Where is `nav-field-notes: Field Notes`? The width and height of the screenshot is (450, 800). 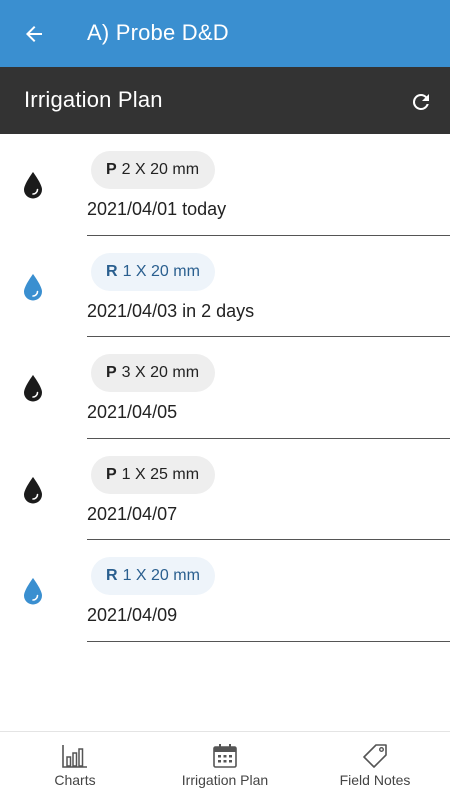
nav-field-notes: Field Notes is located at coordinates (375, 766).